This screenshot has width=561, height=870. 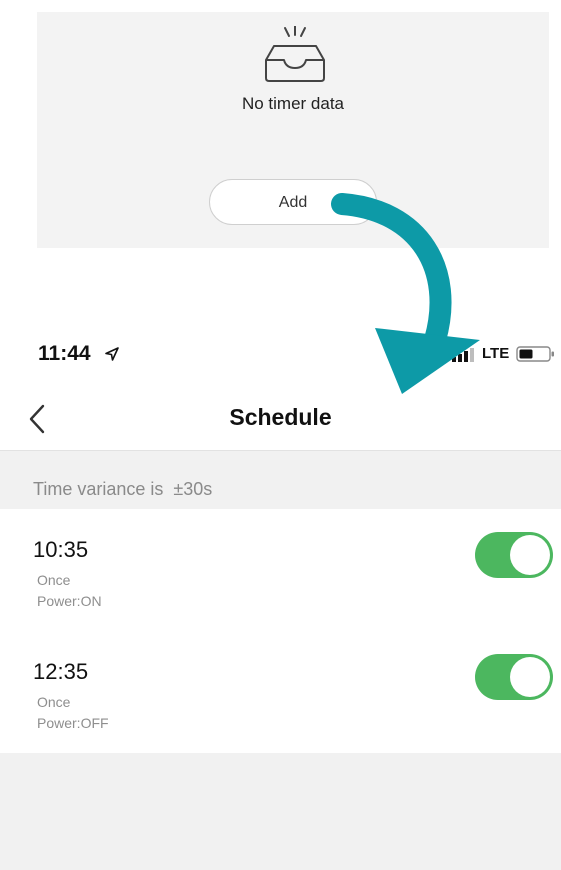 I want to click on network-type: LTE, so click(x=496, y=353).